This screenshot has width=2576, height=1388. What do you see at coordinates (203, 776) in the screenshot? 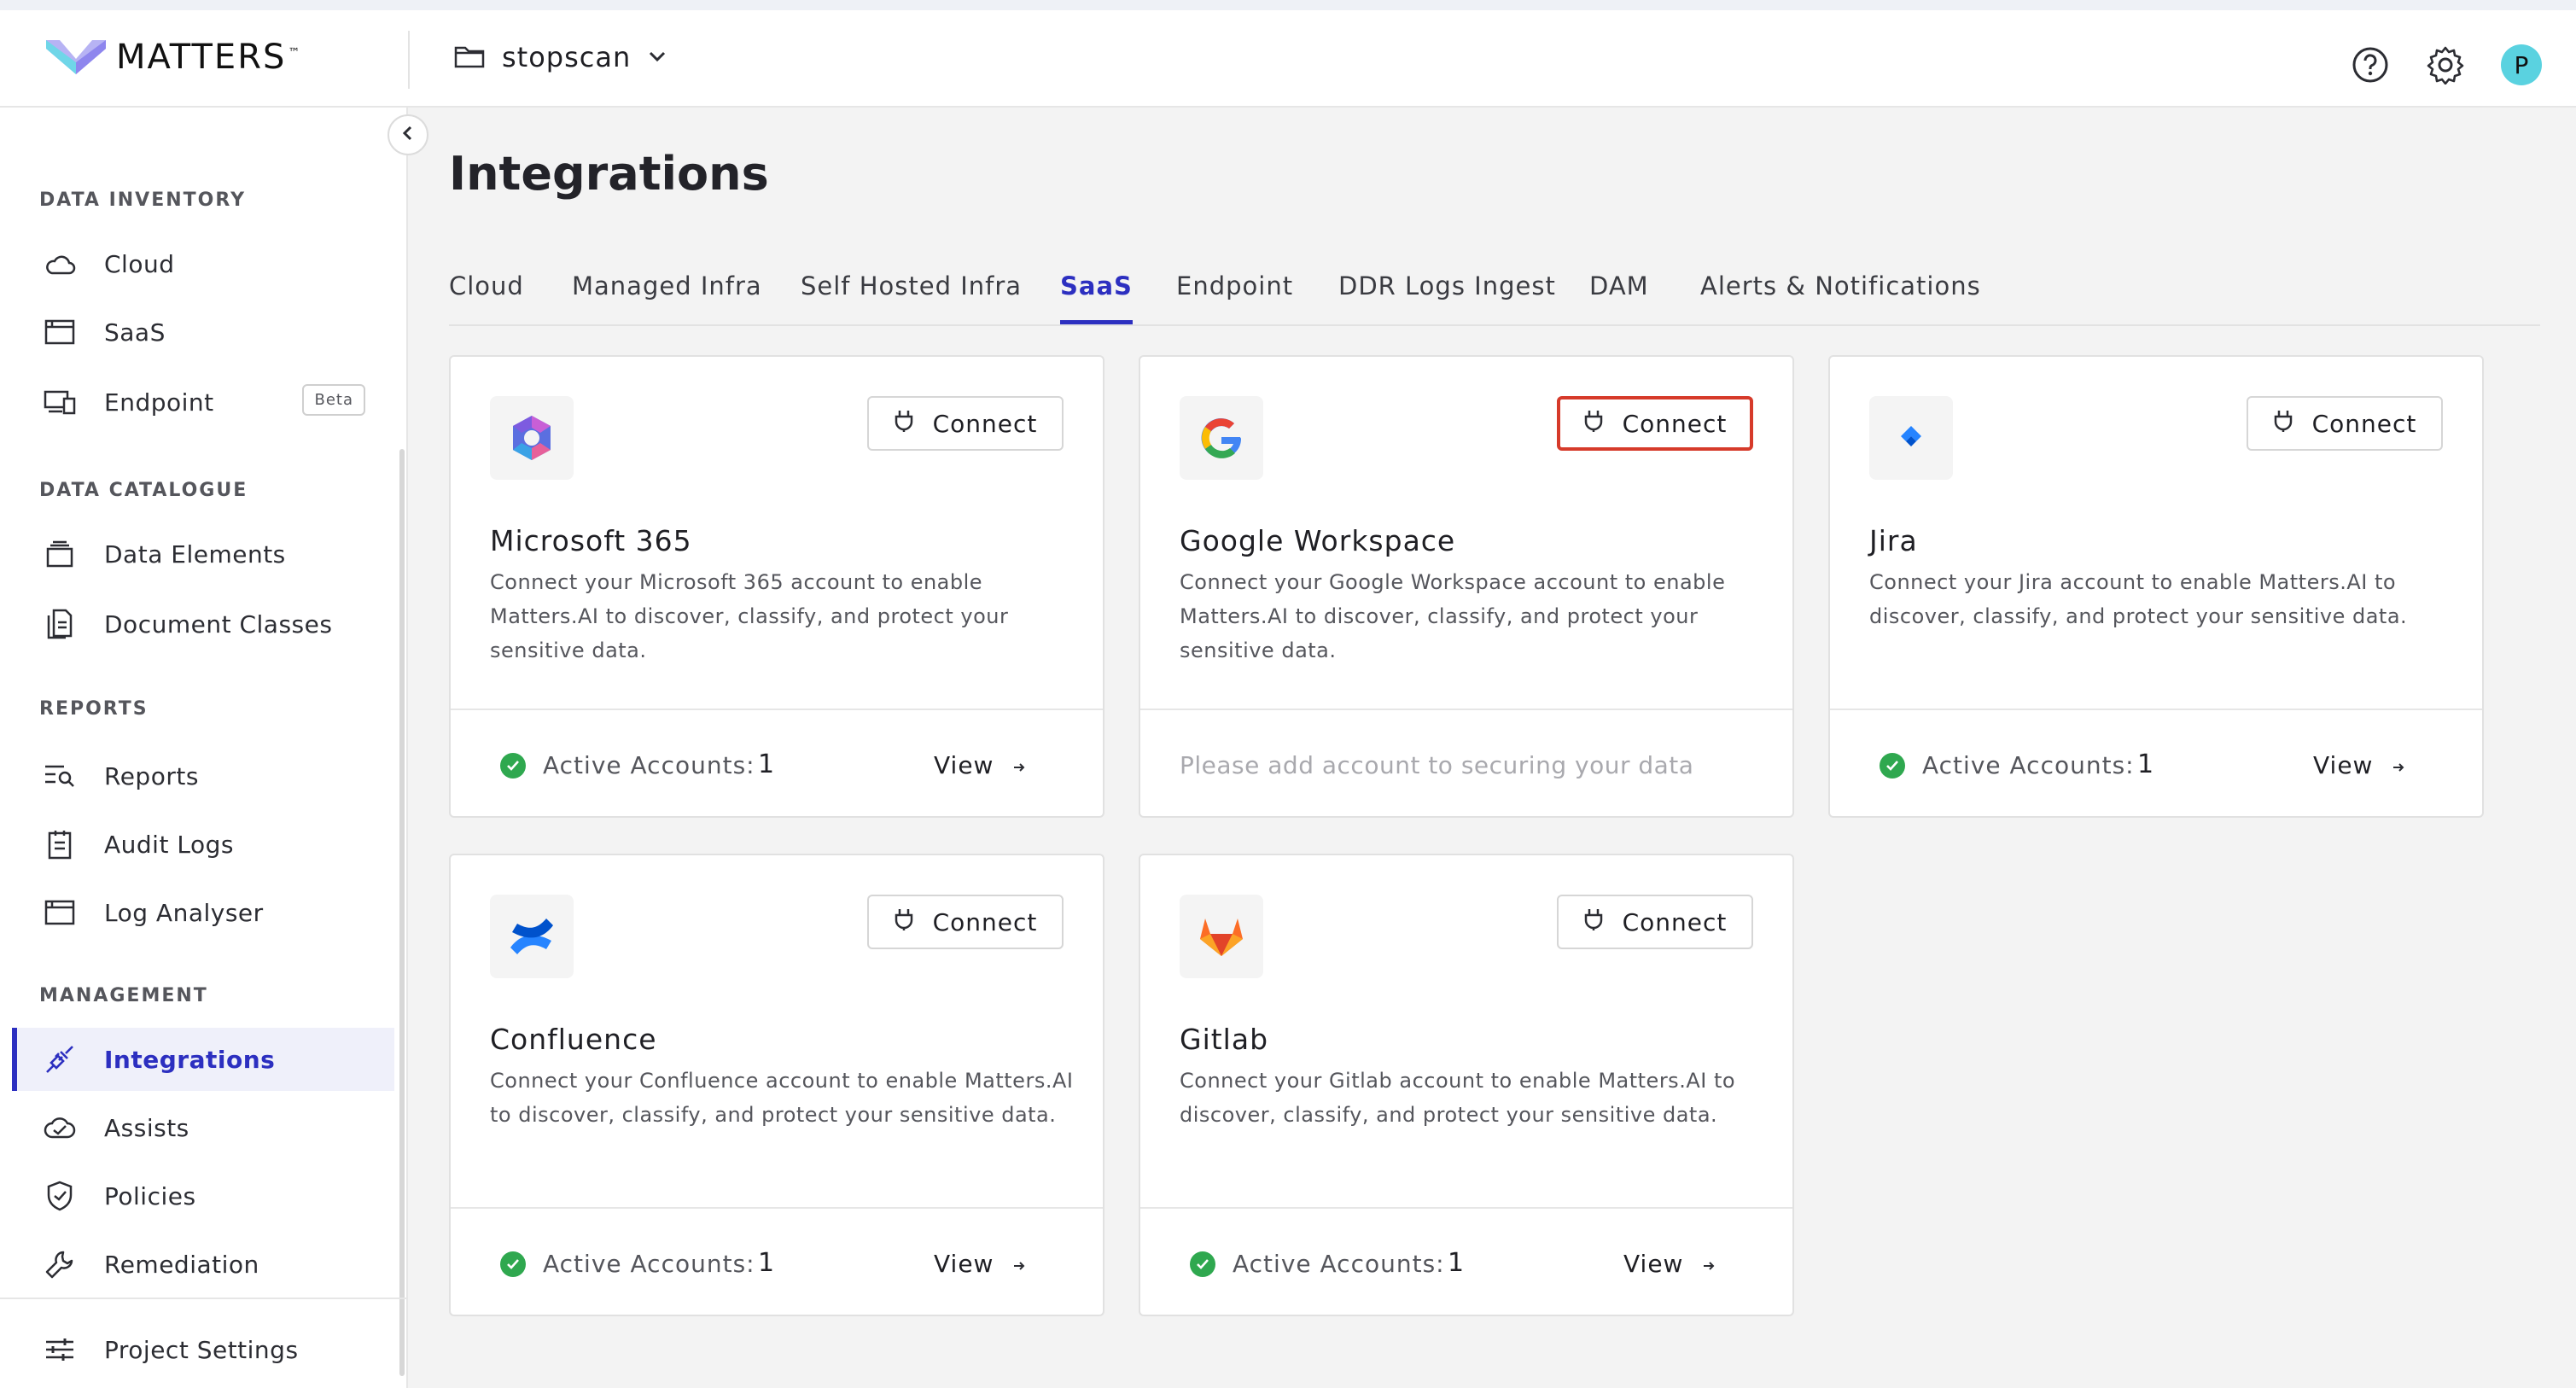
I see `sidebar-item-reports: Reports` at bounding box center [203, 776].